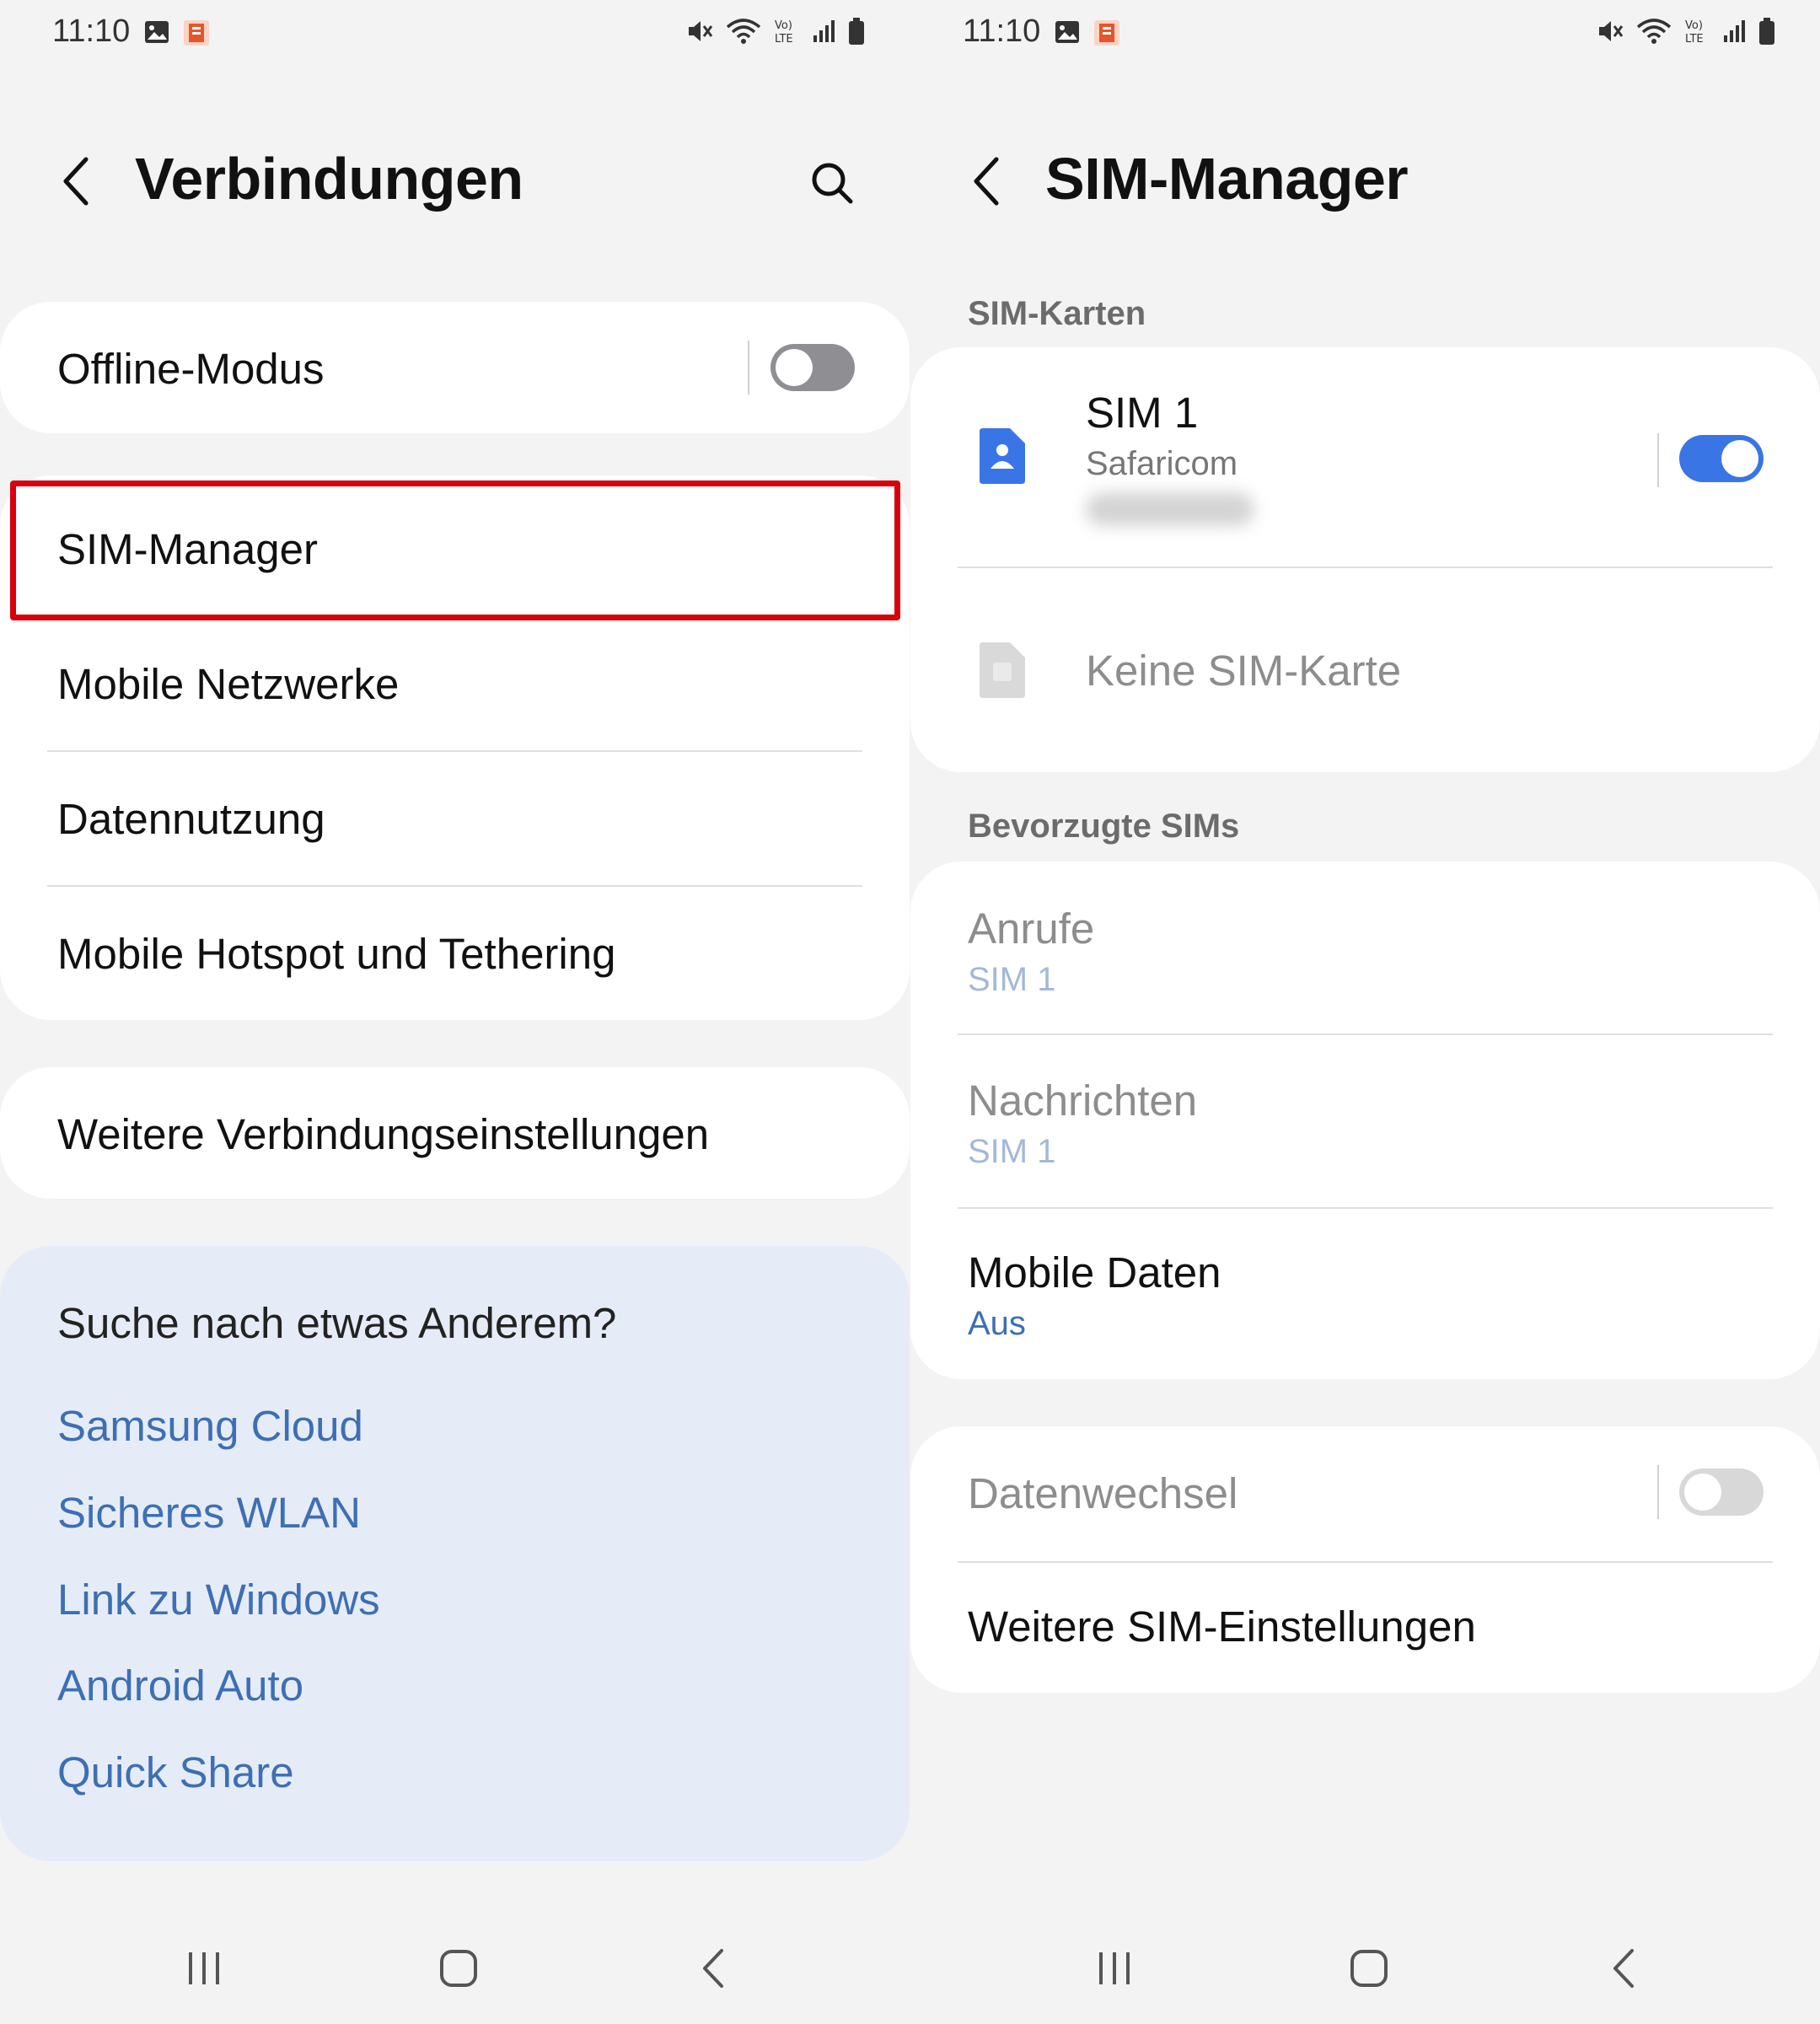  Describe the element at coordinates (336, 954) in the screenshot. I see `list-item-hotspot-tethering: Mobile Hotspot und Tethering` at that location.